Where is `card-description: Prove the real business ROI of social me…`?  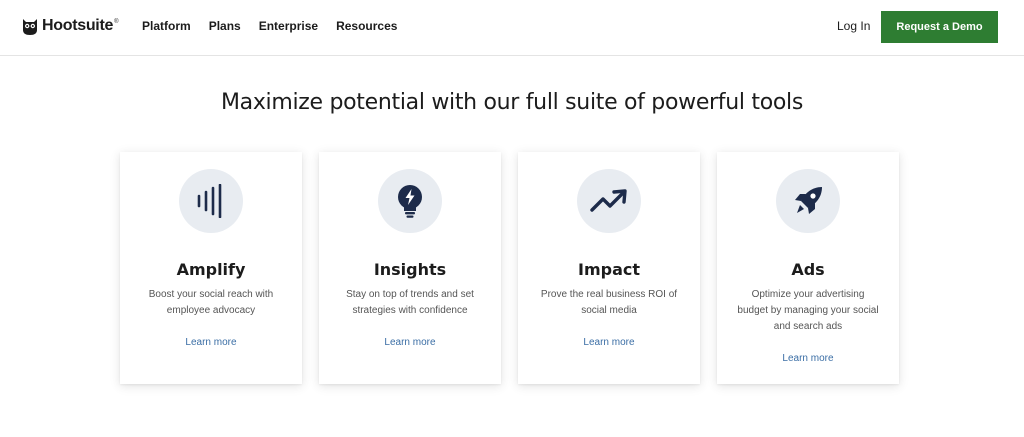 card-description: Prove the real business ROI of social me… is located at coordinates (609, 302).